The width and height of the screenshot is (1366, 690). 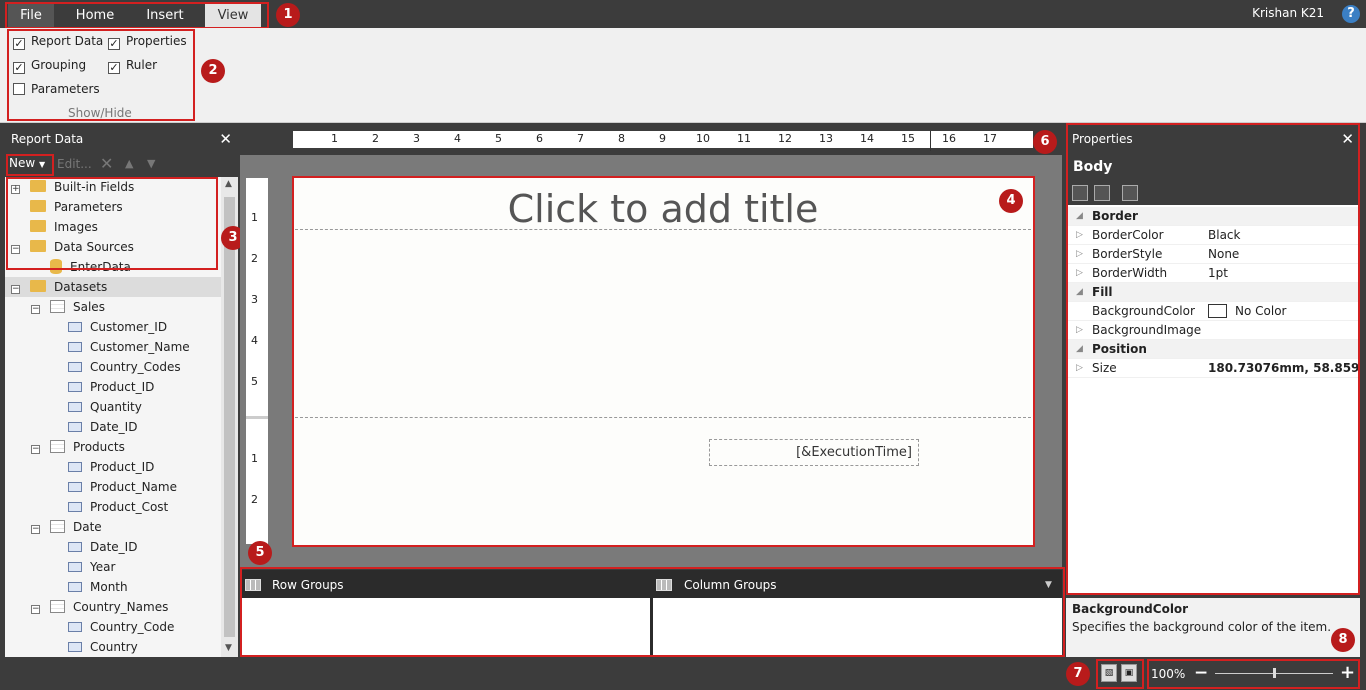 I want to click on tree-item-datasets: − Datasets, so click(x=113, y=287).